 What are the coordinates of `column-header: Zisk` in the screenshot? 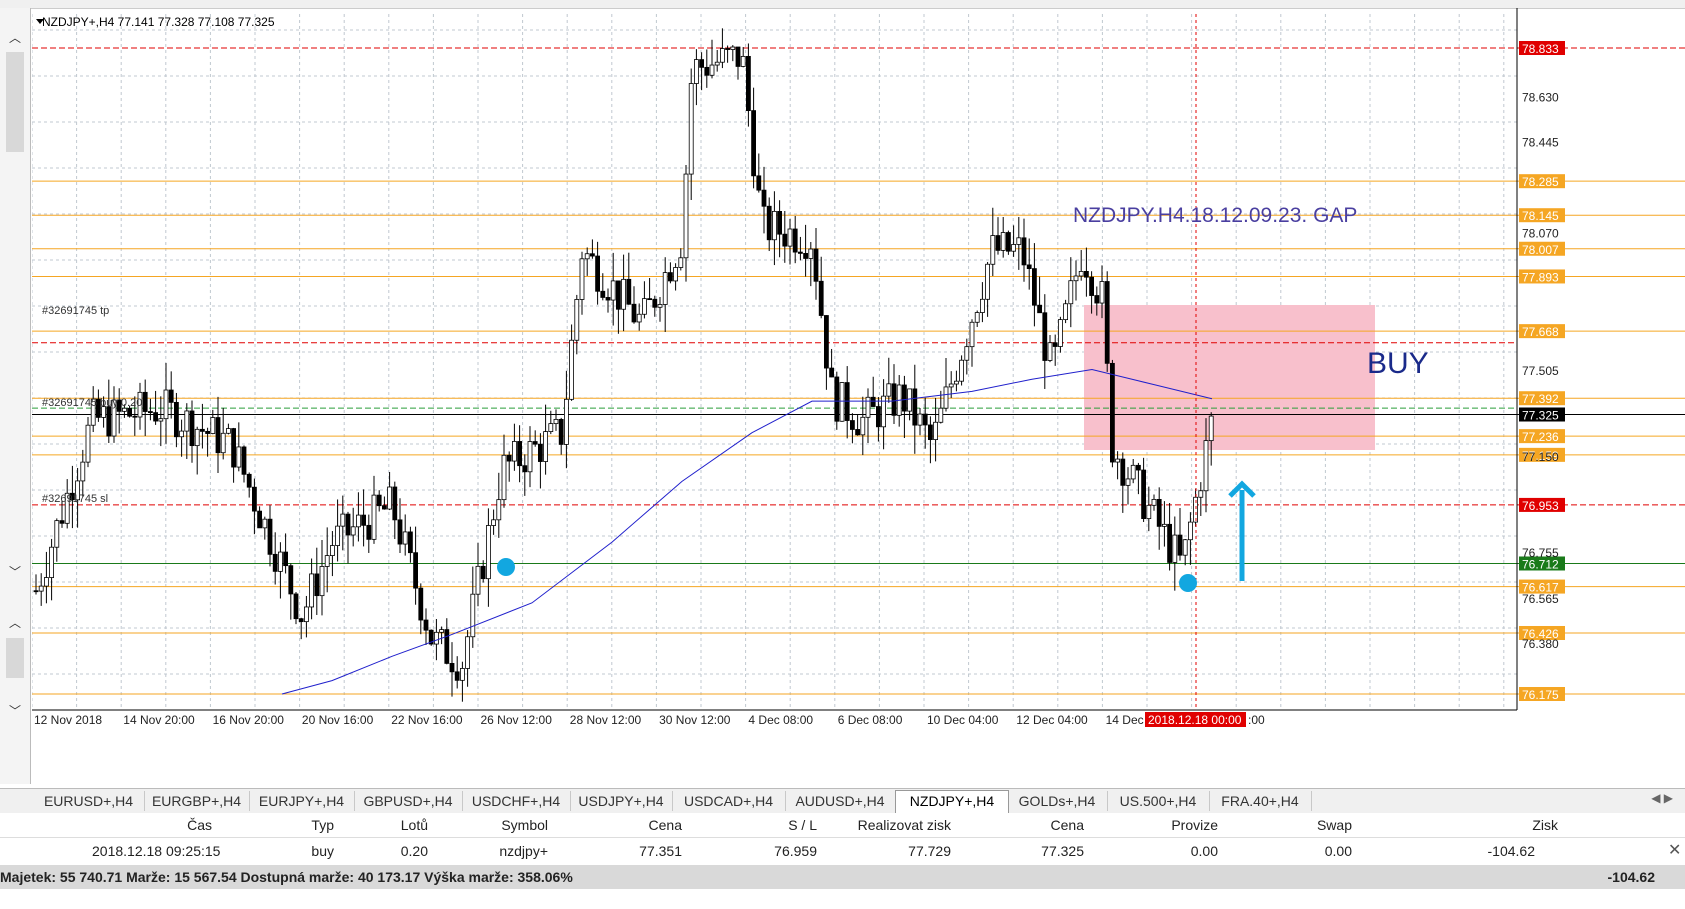 It's located at (1498, 825).